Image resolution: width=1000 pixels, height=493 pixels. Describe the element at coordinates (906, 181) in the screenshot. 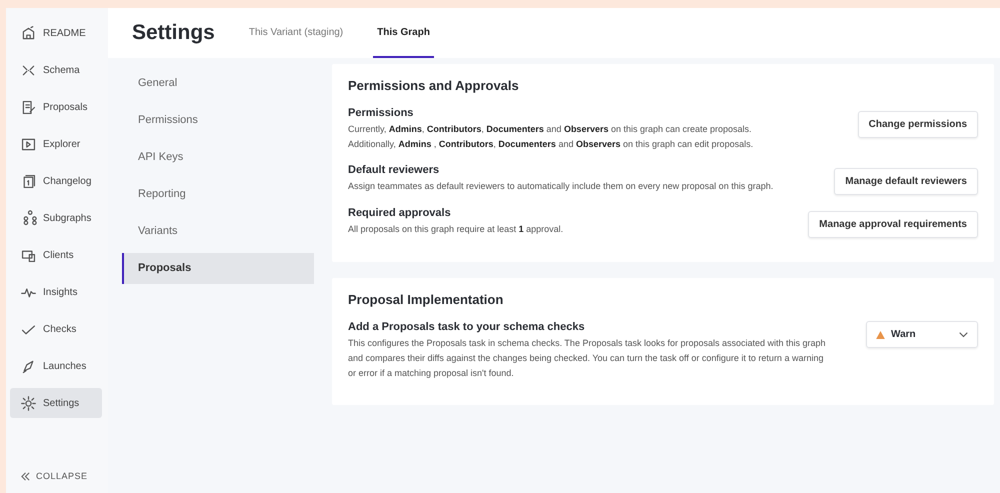

I see `action-button: Manage default reviewers` at that location.